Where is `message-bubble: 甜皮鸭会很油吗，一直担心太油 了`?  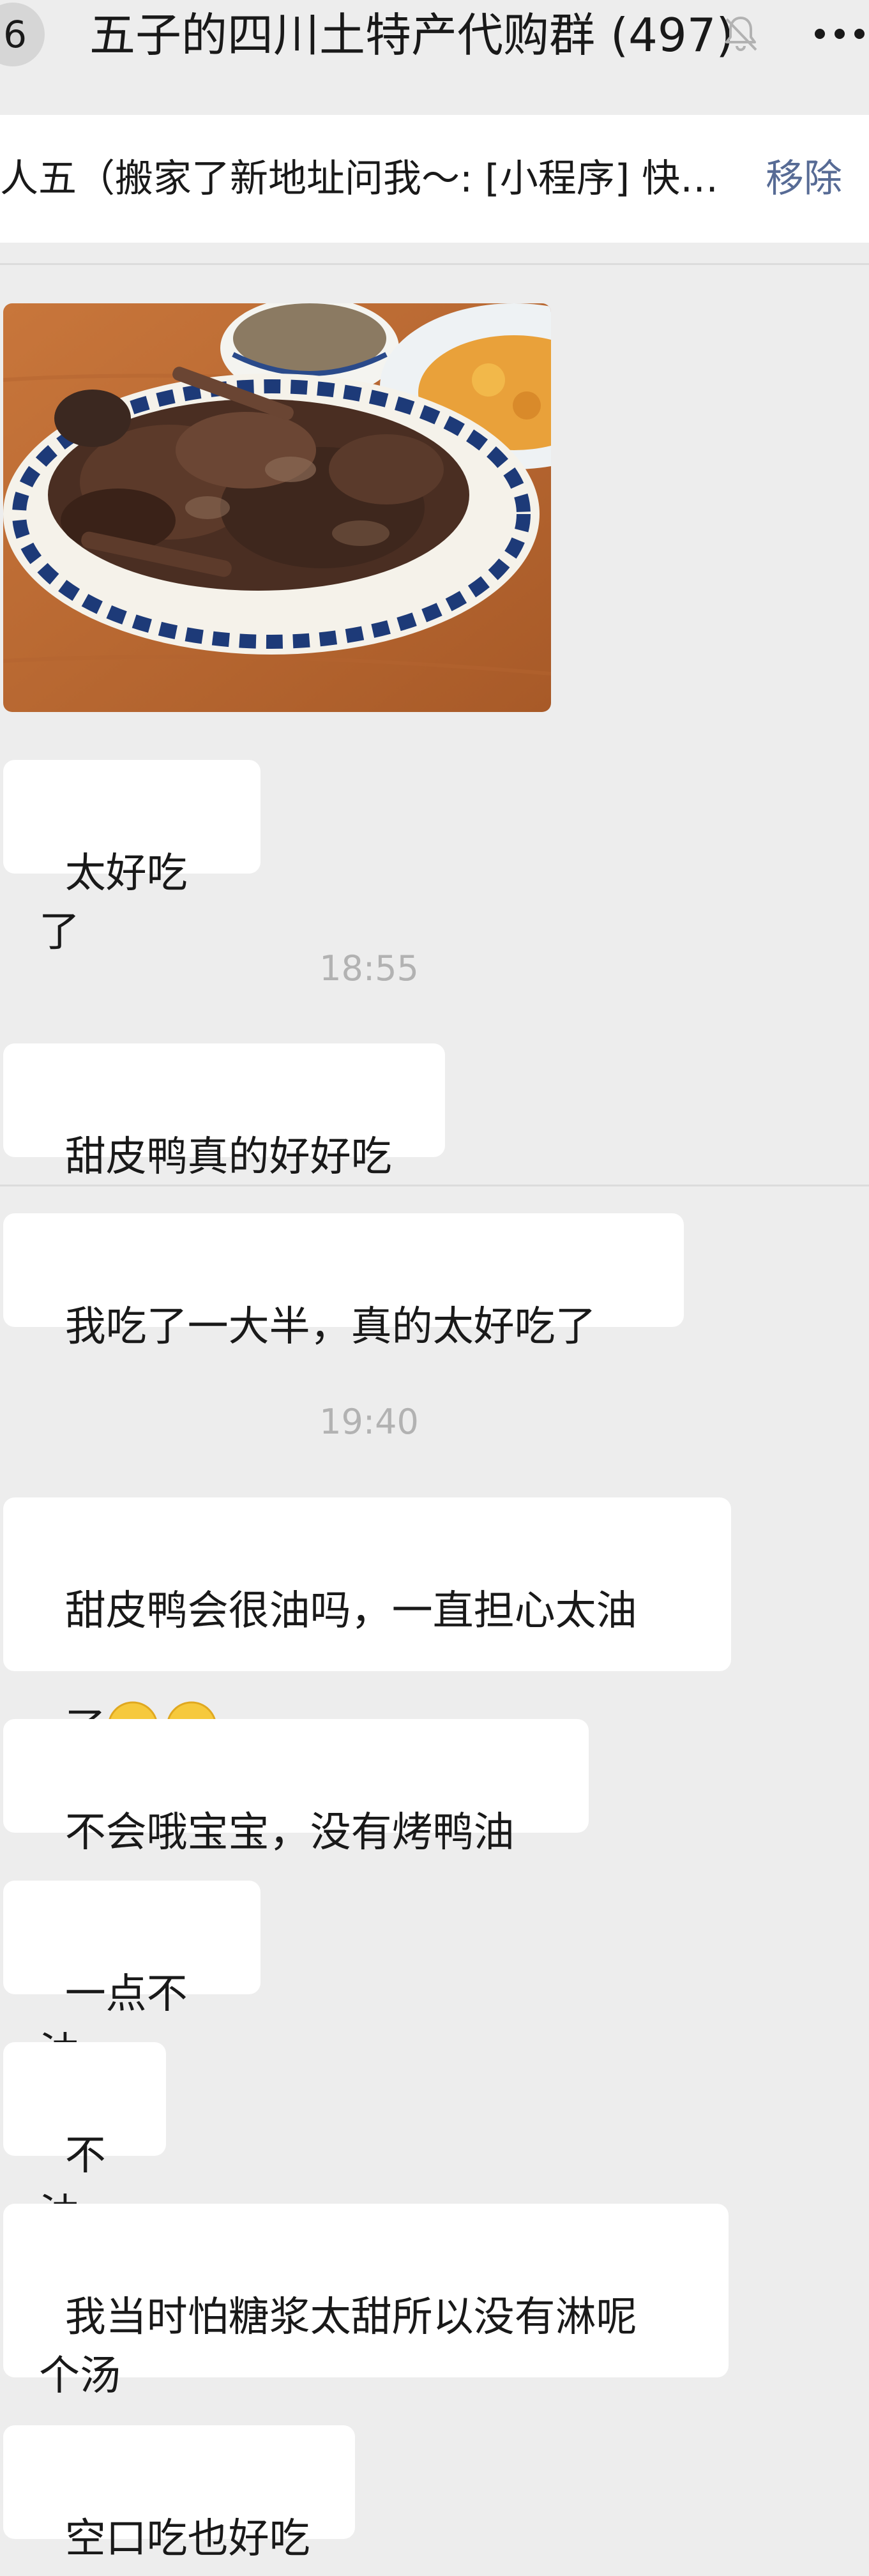 message-bubble: 甜皮鸭会很油吗，一直担心太油 了 is located at coordinates (367, 1625).